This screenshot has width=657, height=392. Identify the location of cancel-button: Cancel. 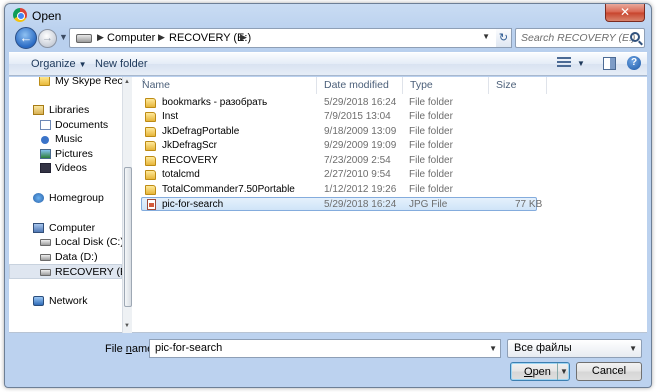
(609, 371).